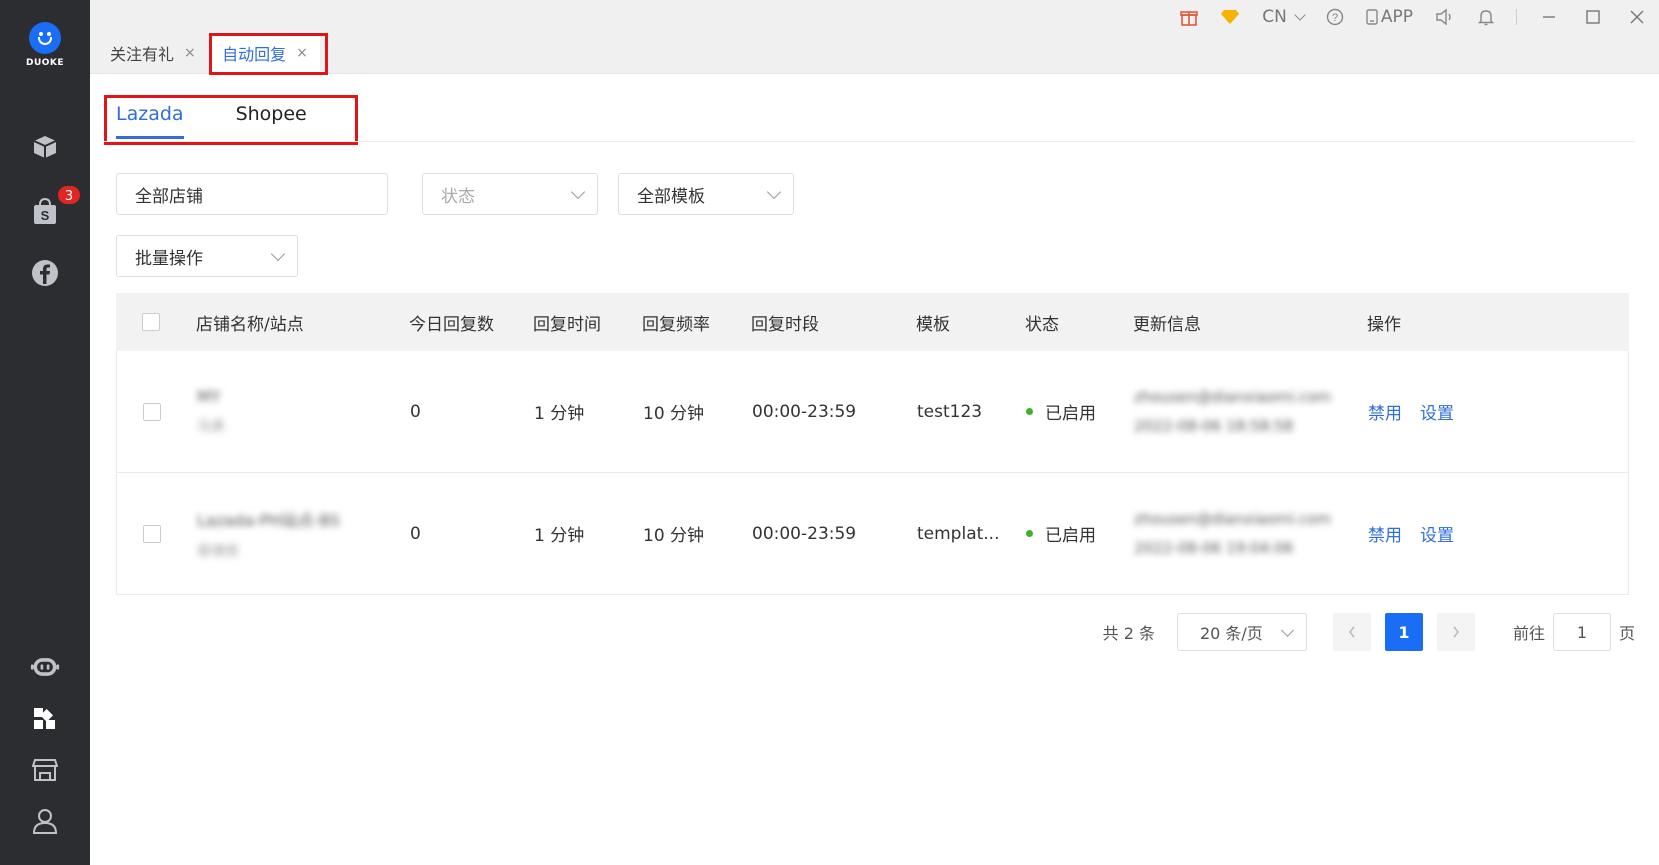 Image resolution: width=1659 pixels, height=865 pixels. Describe the element at coordinates (874, 37) in the screenshot. I see `top-bar: 关注有礼 × 自动回复 × CN ? APP` at that location.